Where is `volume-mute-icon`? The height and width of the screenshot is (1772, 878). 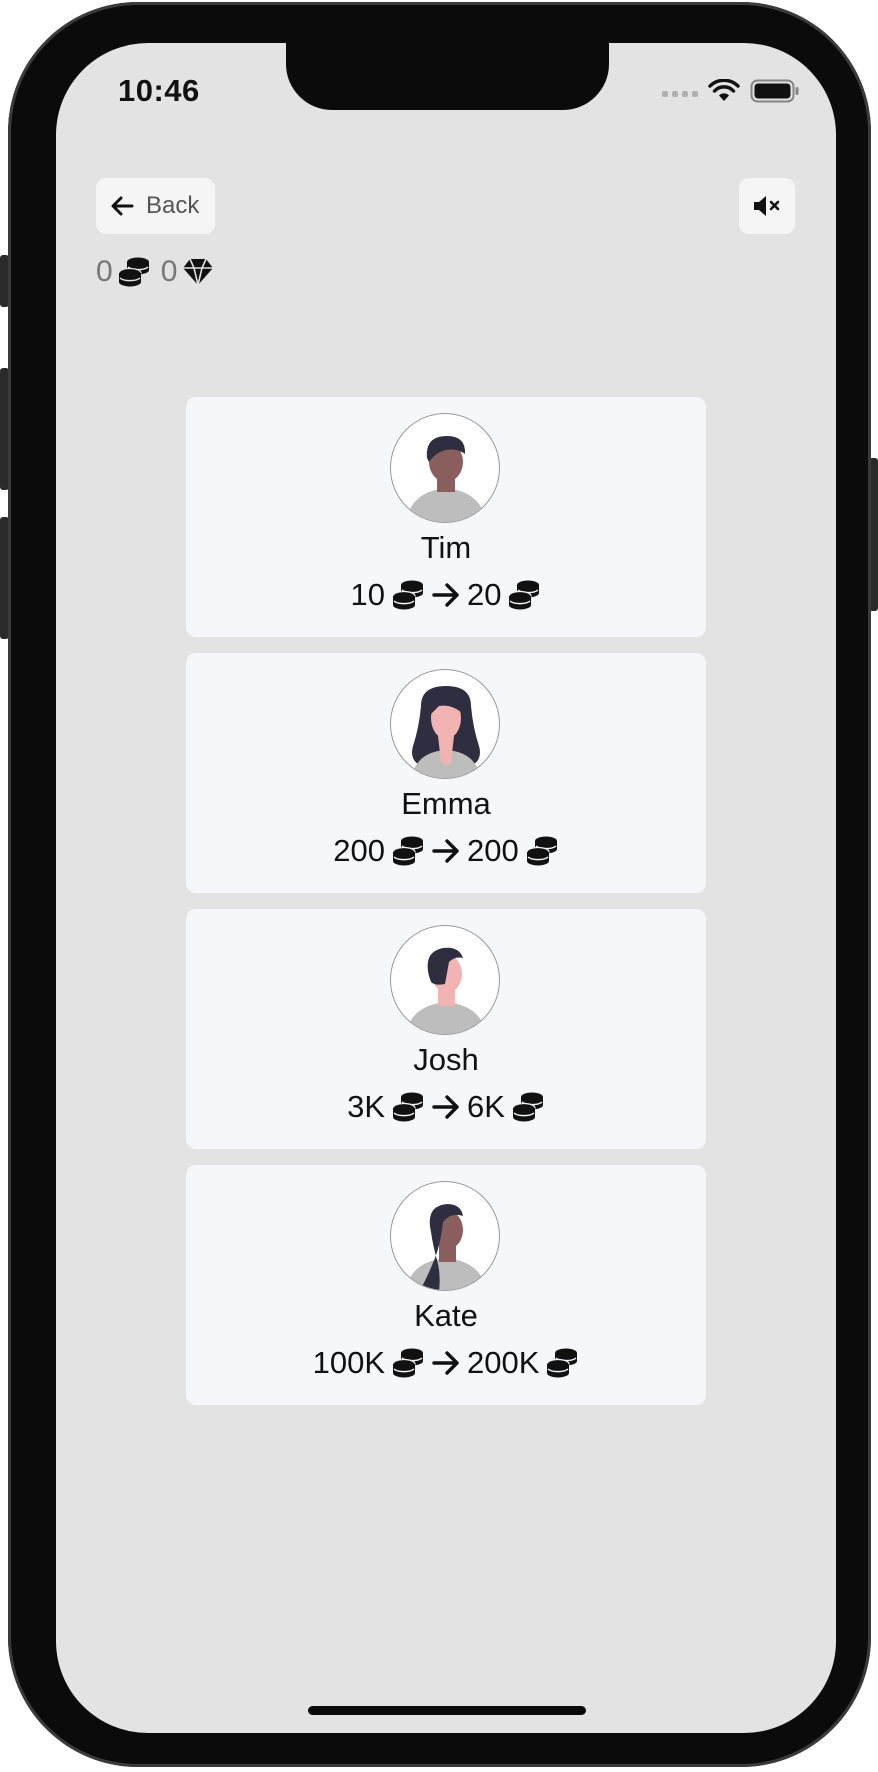 volume-mute-icon is located at coordinates (767, 206).